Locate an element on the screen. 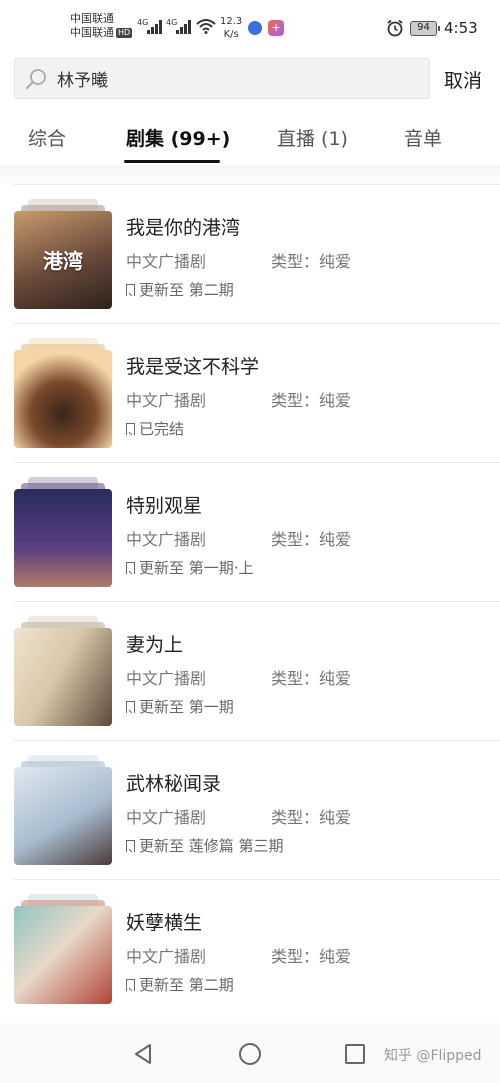 The height and width of the screenshot is (1083, 500). system-nav-bar: 知乎 @Flipped is located at coordinates (250, 1053).